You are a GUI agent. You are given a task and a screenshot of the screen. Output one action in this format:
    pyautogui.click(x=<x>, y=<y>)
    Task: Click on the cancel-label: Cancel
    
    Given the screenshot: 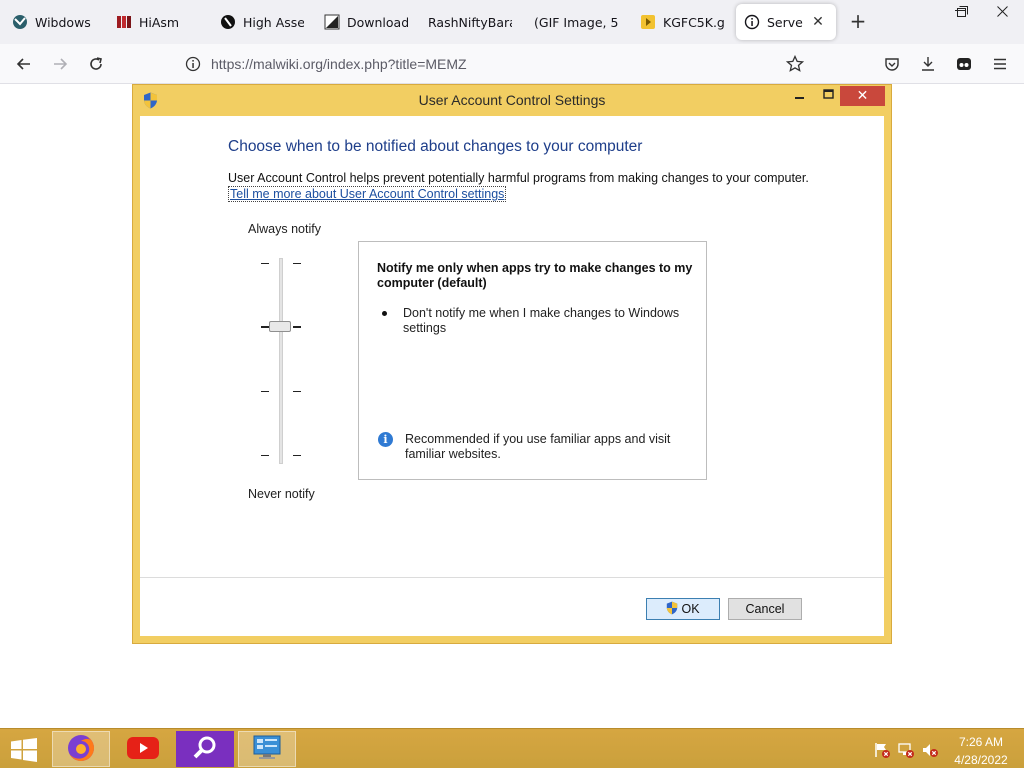 What is the action you would take?
    pyautogui.click(x=765, y=609)
    